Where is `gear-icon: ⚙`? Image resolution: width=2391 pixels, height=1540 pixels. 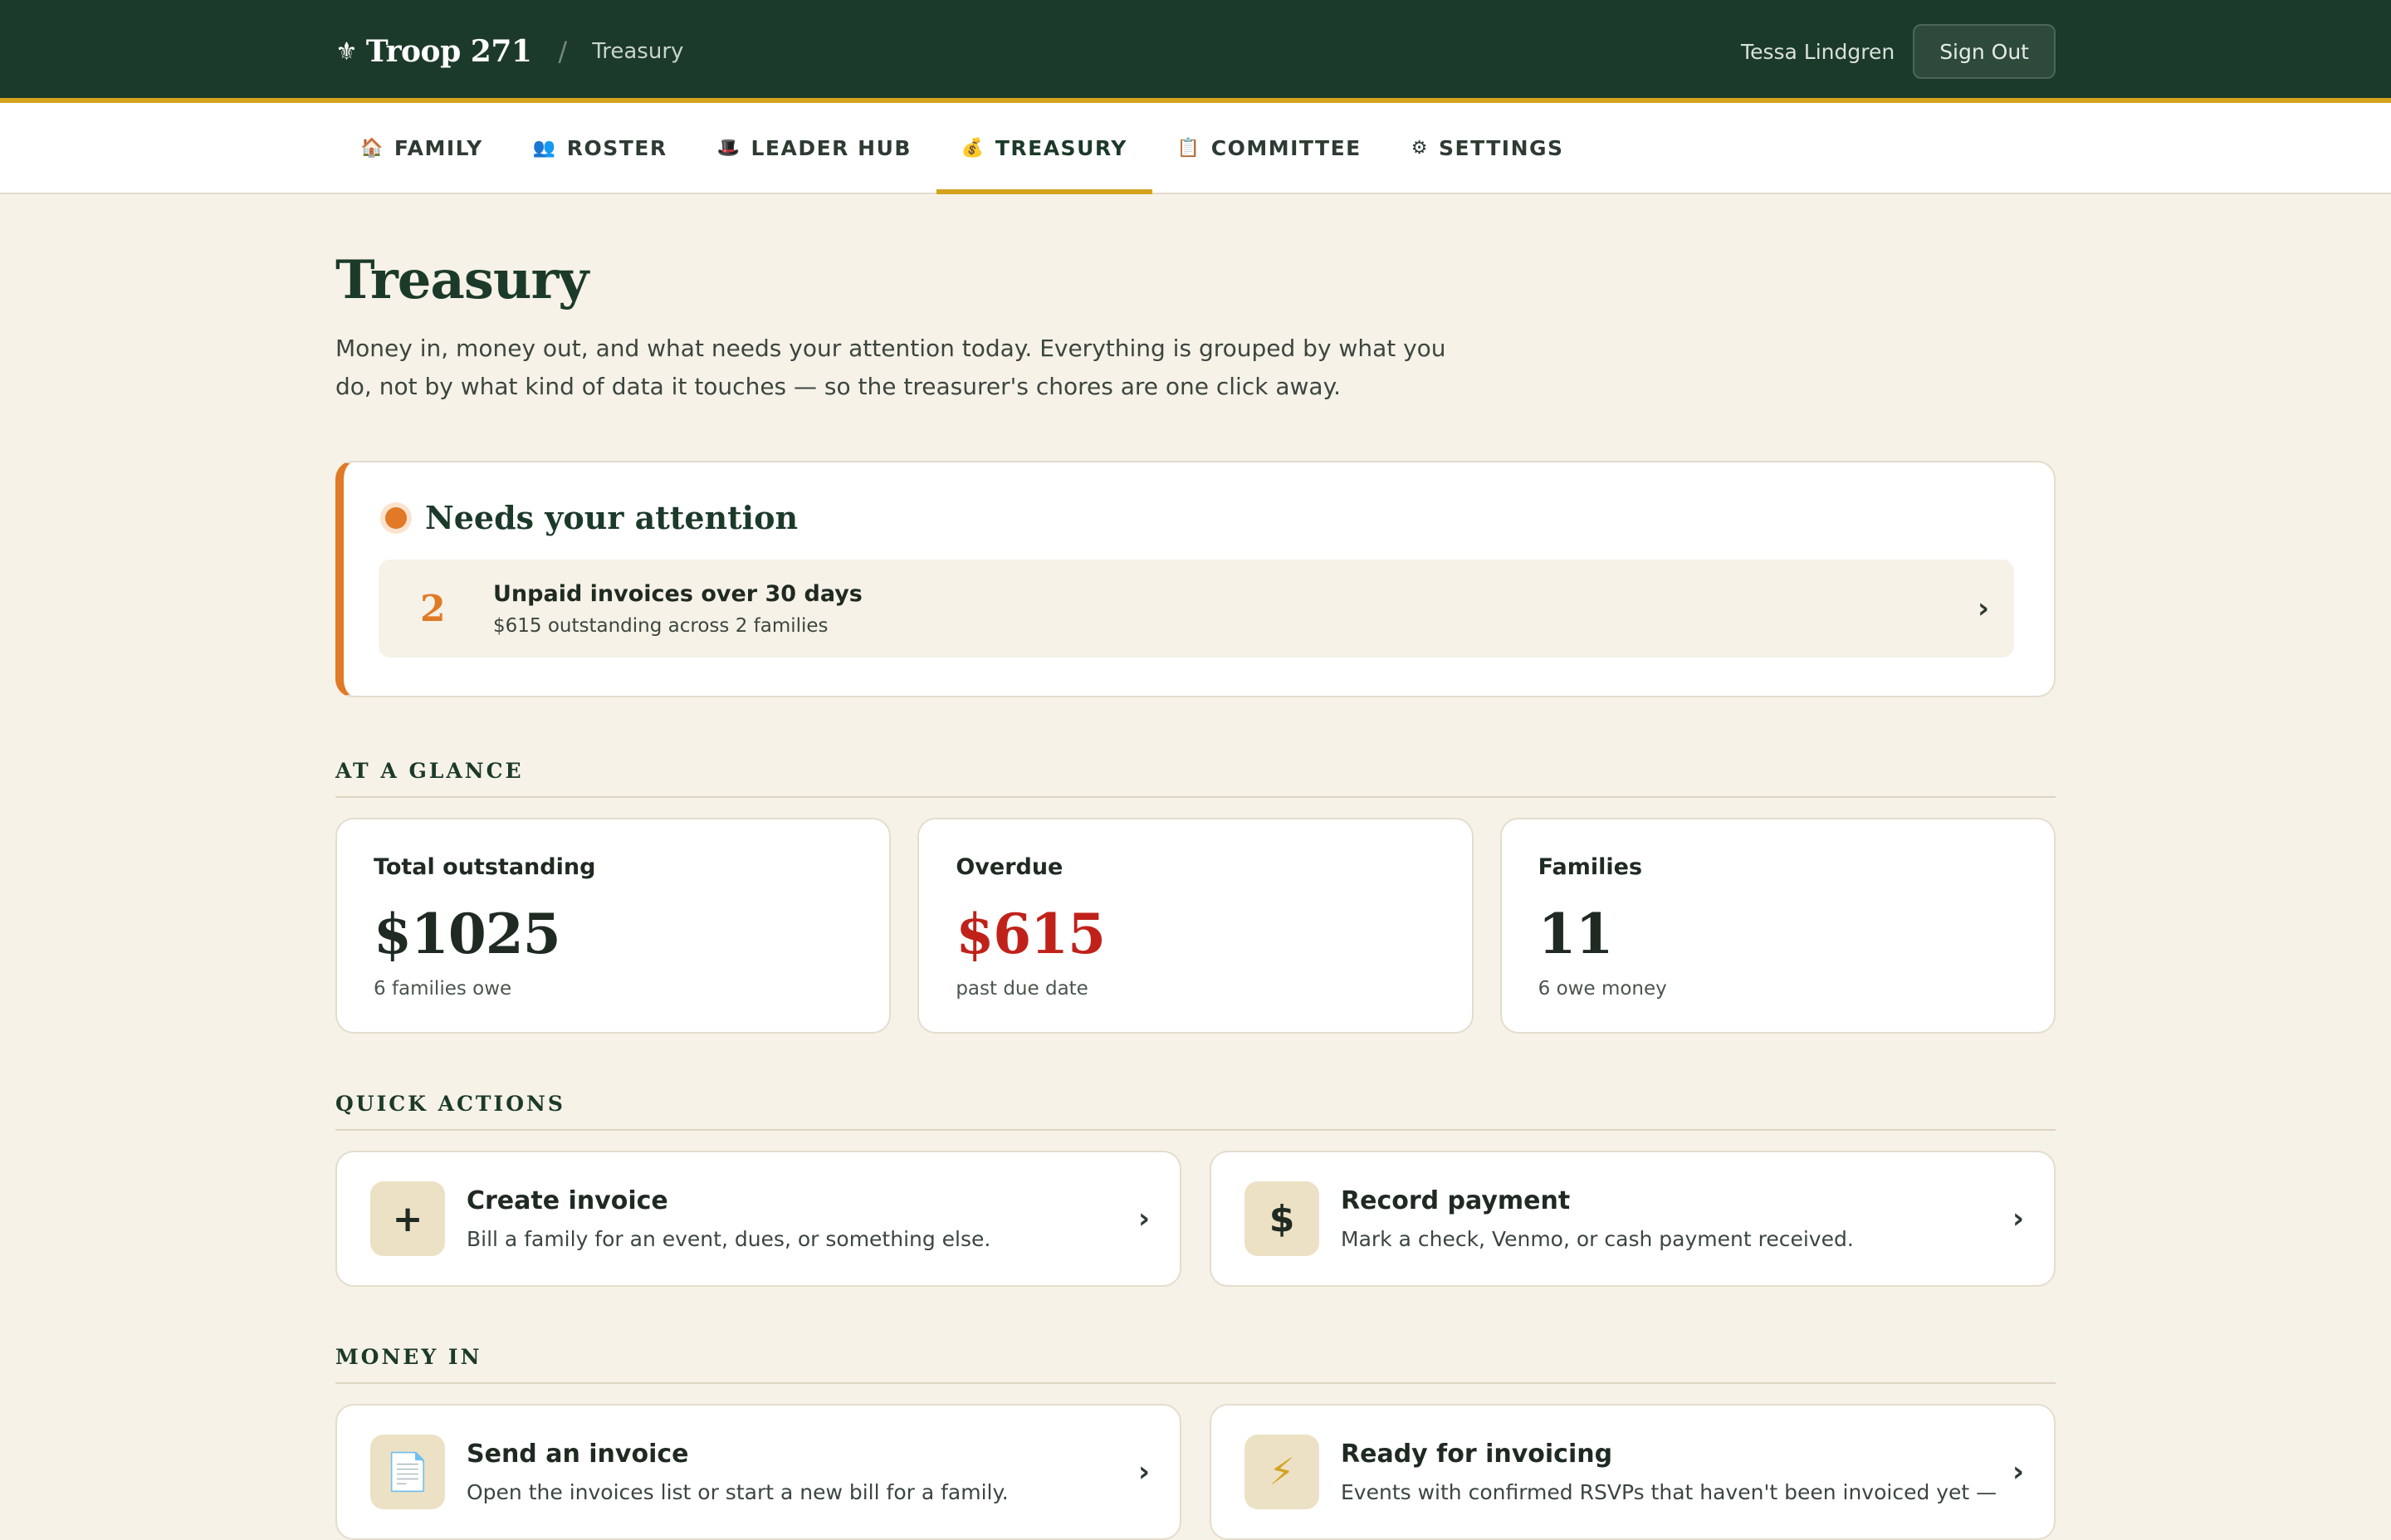
gear-icon: ⚙ is located at coordinates (1420, 148).